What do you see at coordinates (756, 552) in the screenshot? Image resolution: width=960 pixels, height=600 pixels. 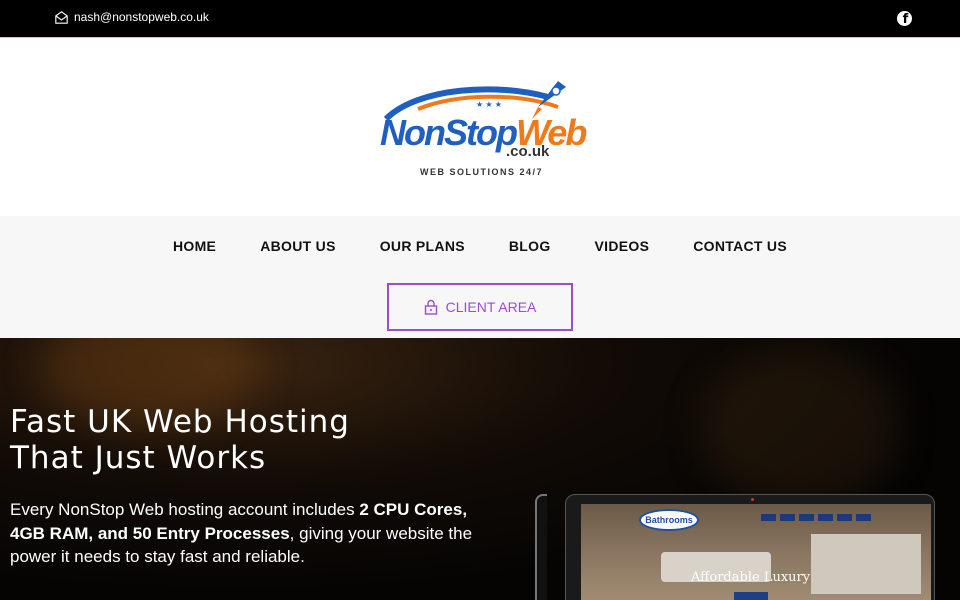 I see `laptop-screen-preview: Bathrooms Affordable Luxury` at bounding box center [756, 552].